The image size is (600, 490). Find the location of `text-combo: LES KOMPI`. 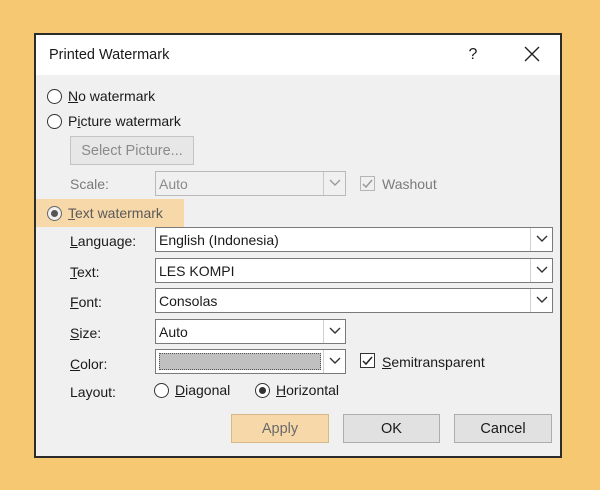

text-combo: LES KOMPI is located at coordinates (354, 270).